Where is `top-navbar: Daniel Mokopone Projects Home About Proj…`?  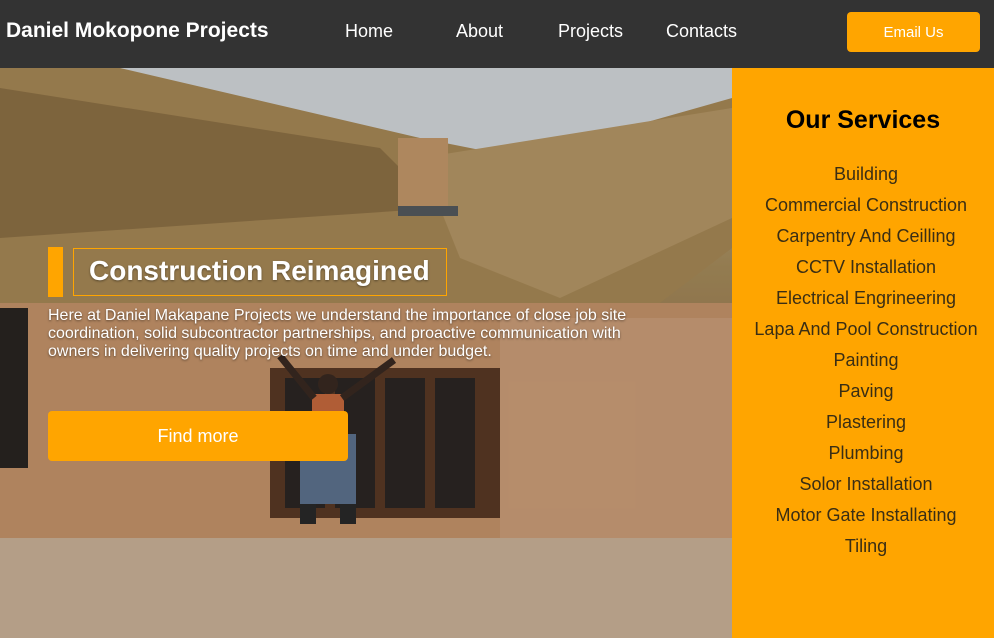 top-navbar: Daniel Mokopone Projects Home About Proj… is located at coordinates (497, 34).